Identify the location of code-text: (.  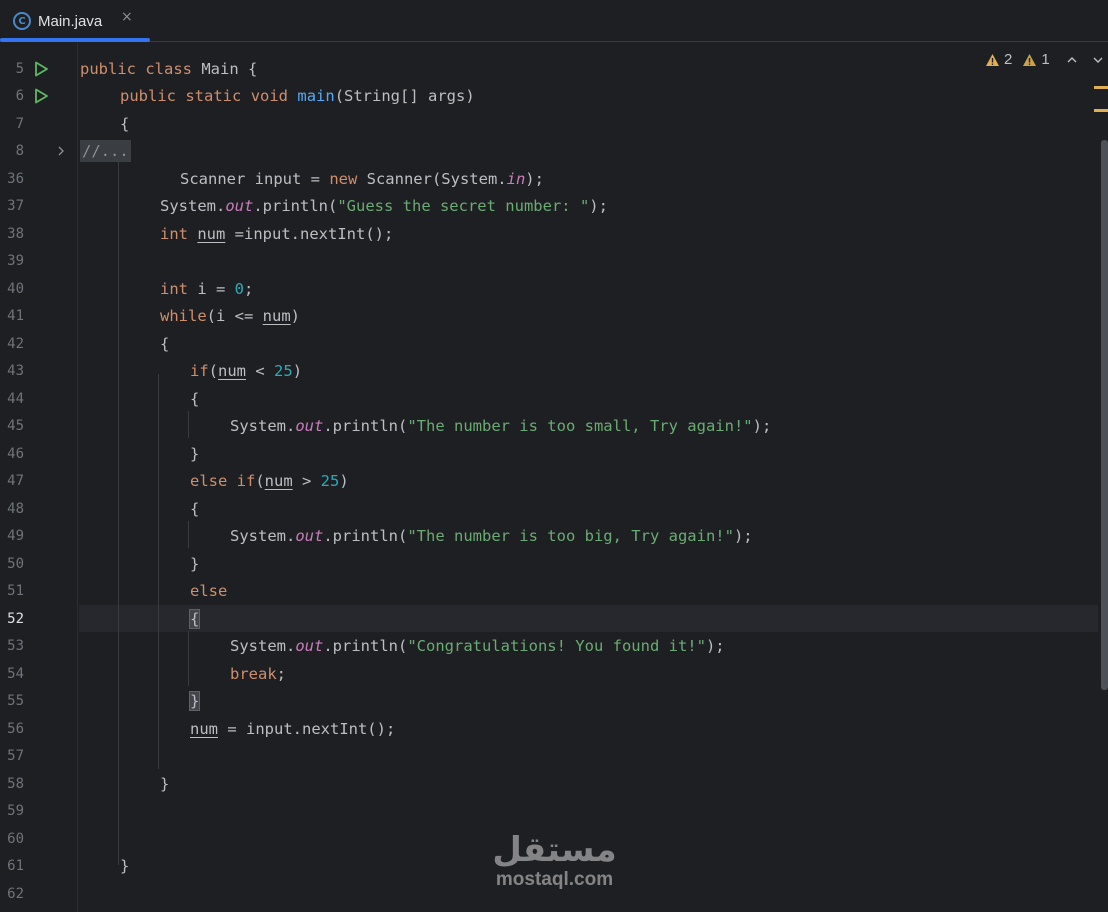
(260, 481).